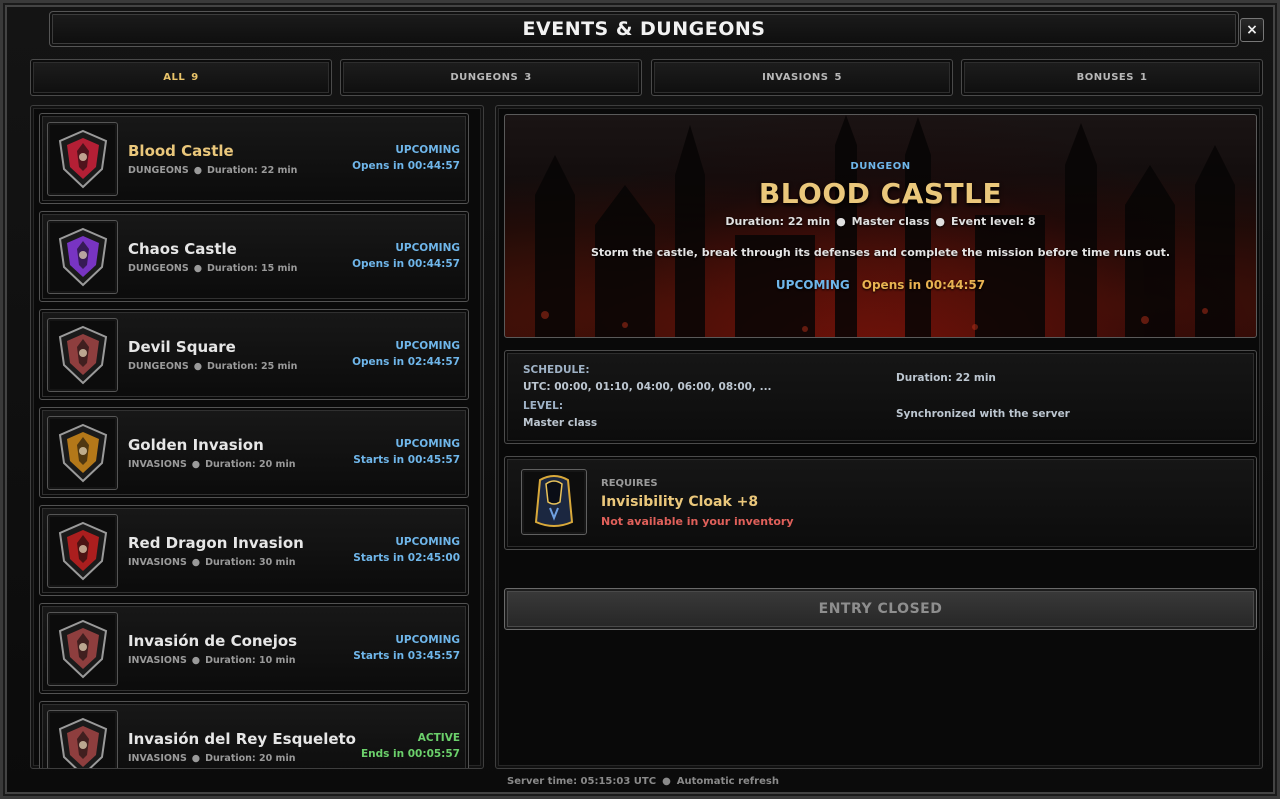 This screenshot has height=799, width=1280. I want to click on event-meta: DUNGEONS ● Duration: 25 min, so click(212, 366).